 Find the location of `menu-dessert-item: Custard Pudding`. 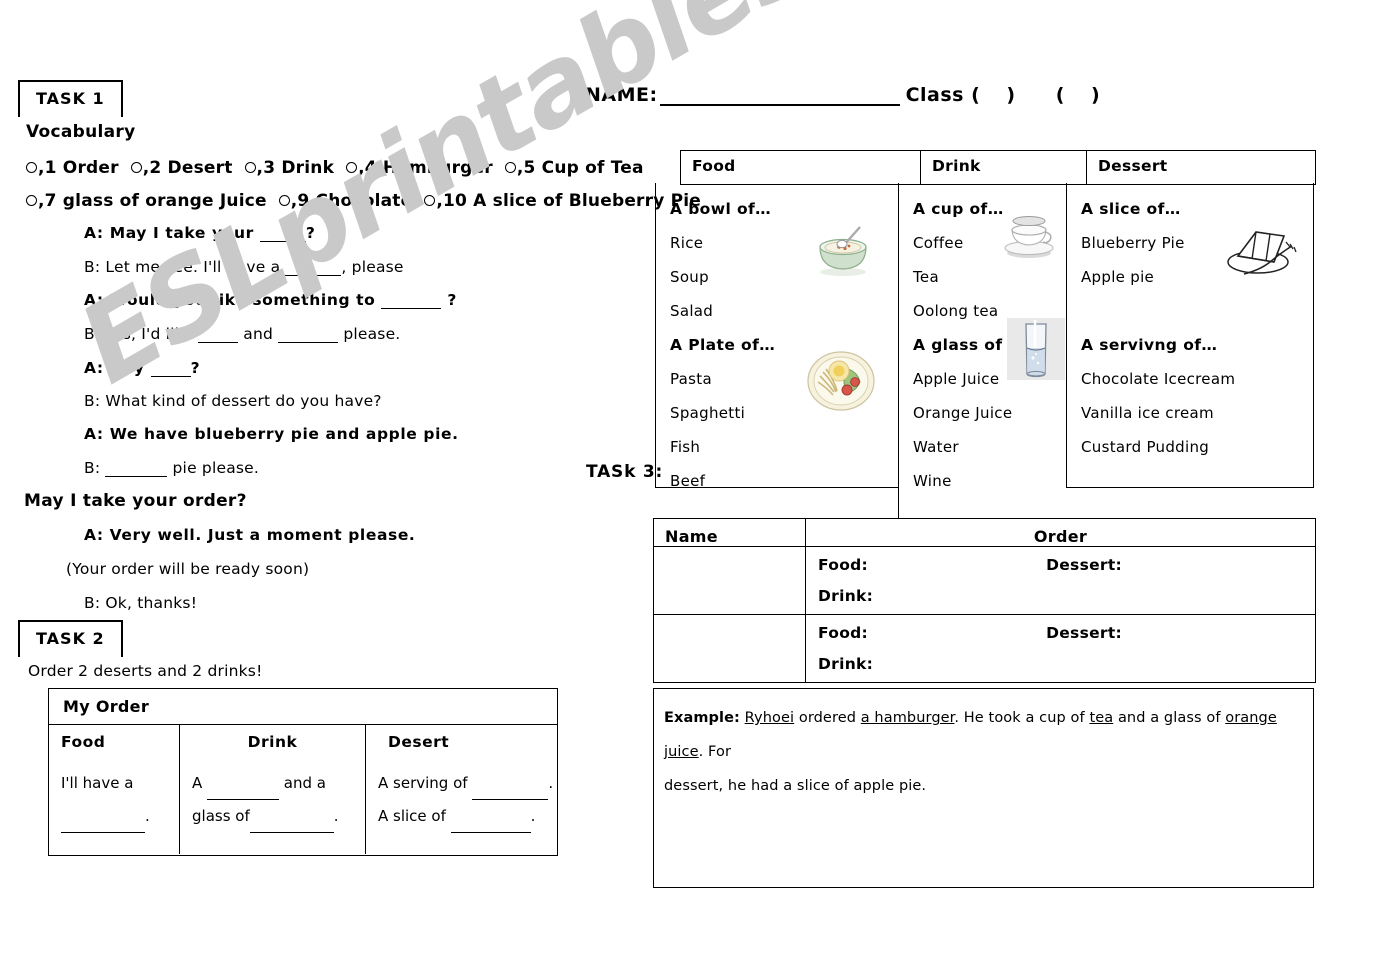

menu-dessert-item: Custard Pudding is located at coordinates (1197, 447).